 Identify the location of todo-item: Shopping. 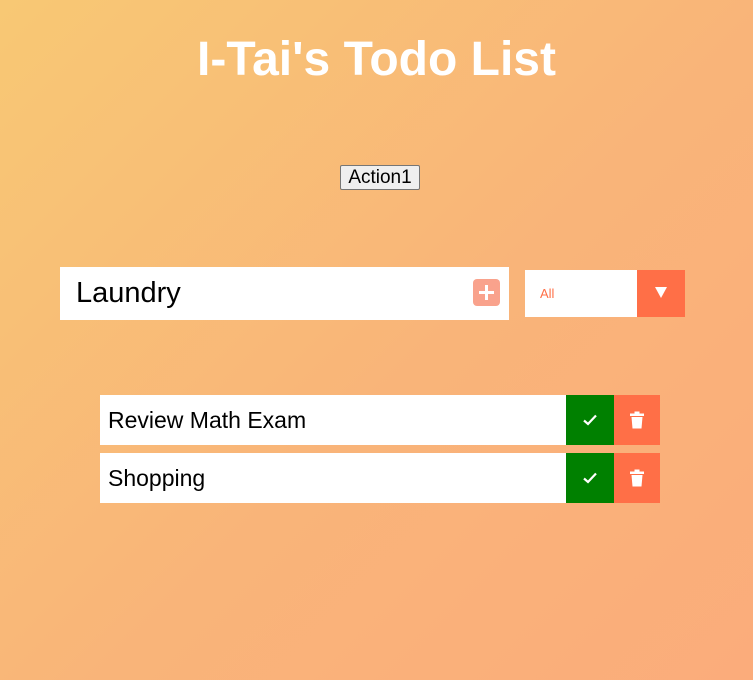
(380, 478).